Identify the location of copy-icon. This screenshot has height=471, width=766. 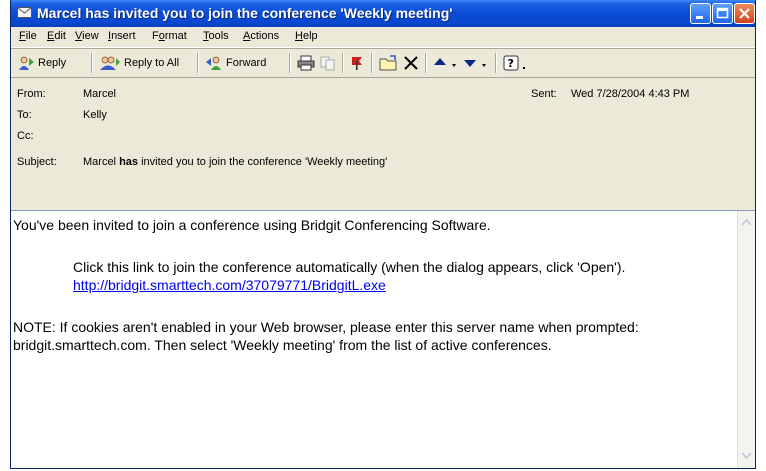
(327, 63).